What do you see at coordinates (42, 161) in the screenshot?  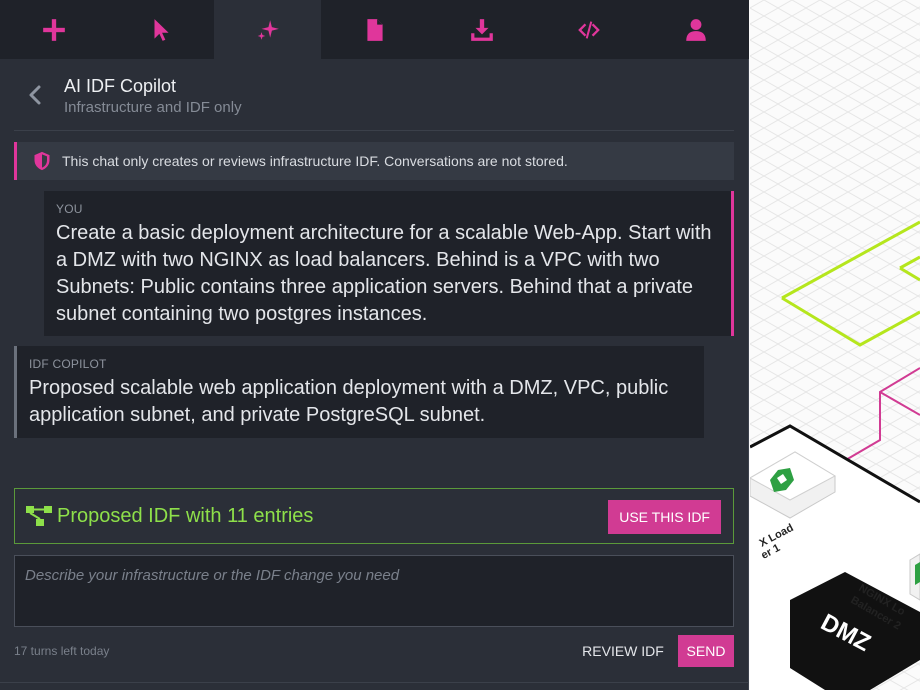 I see `shield-icon` at bounding box center [42, 161].